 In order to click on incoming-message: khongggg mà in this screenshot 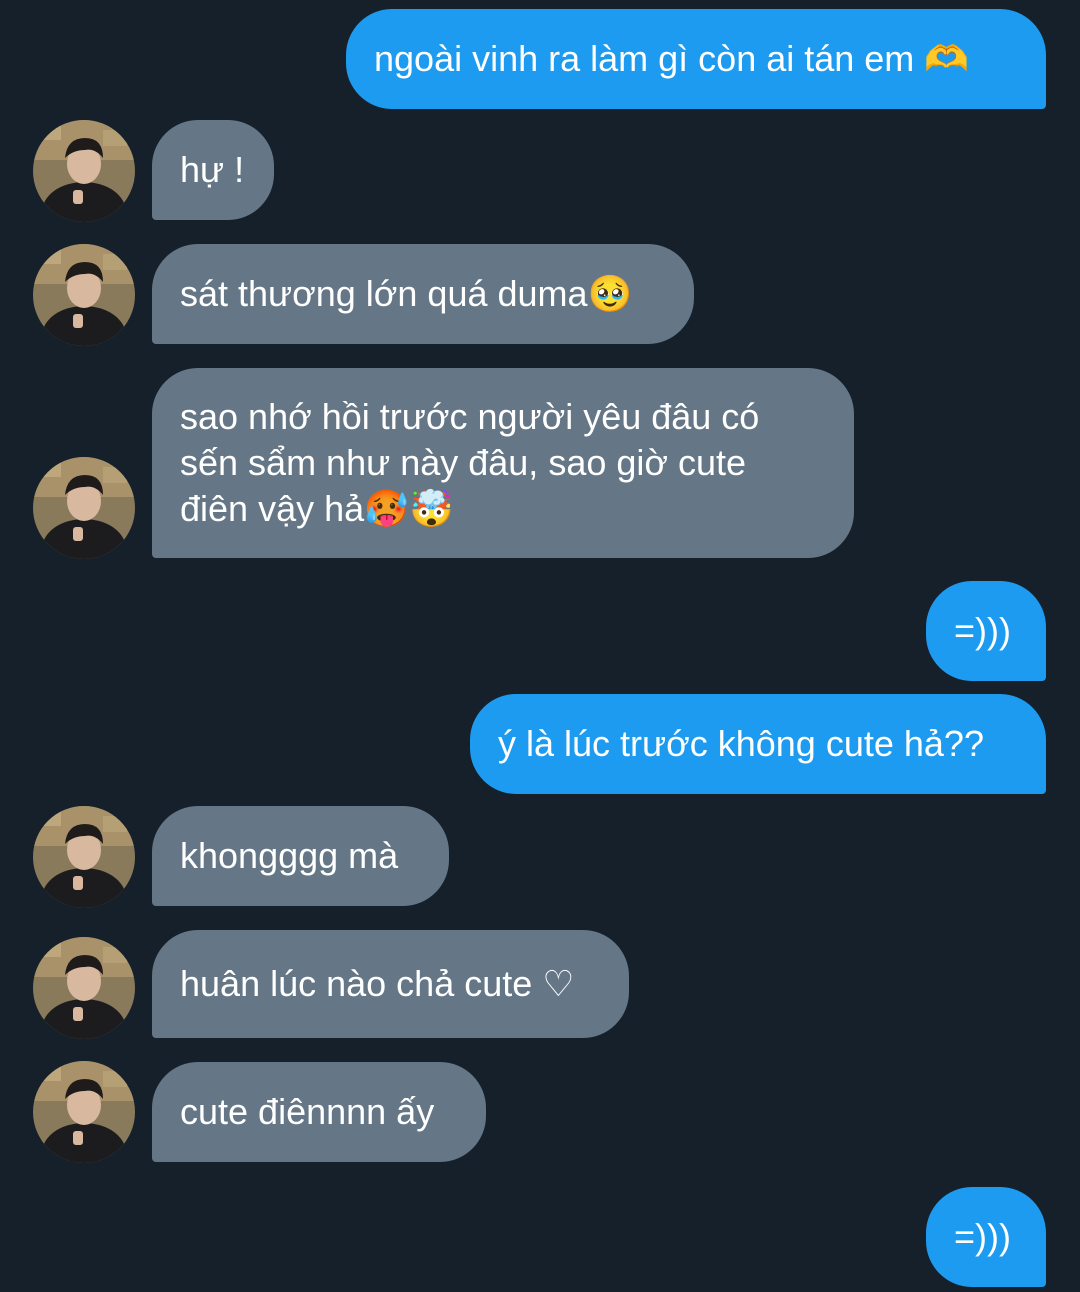, I will do `click(300, 856)`.